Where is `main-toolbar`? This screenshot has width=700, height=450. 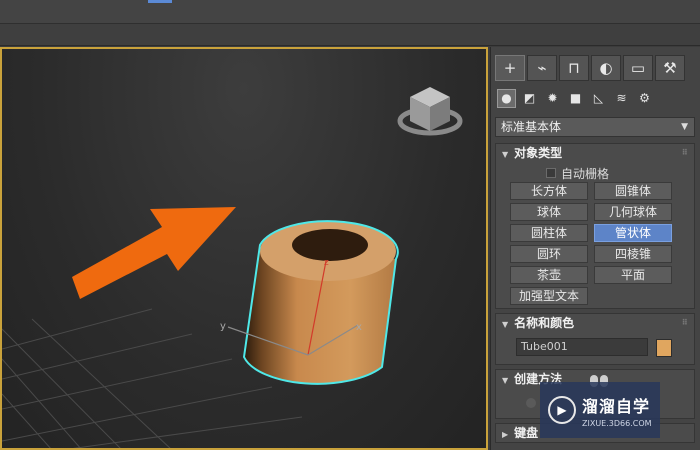 main-toolbar is located at coordinates (350, 12).